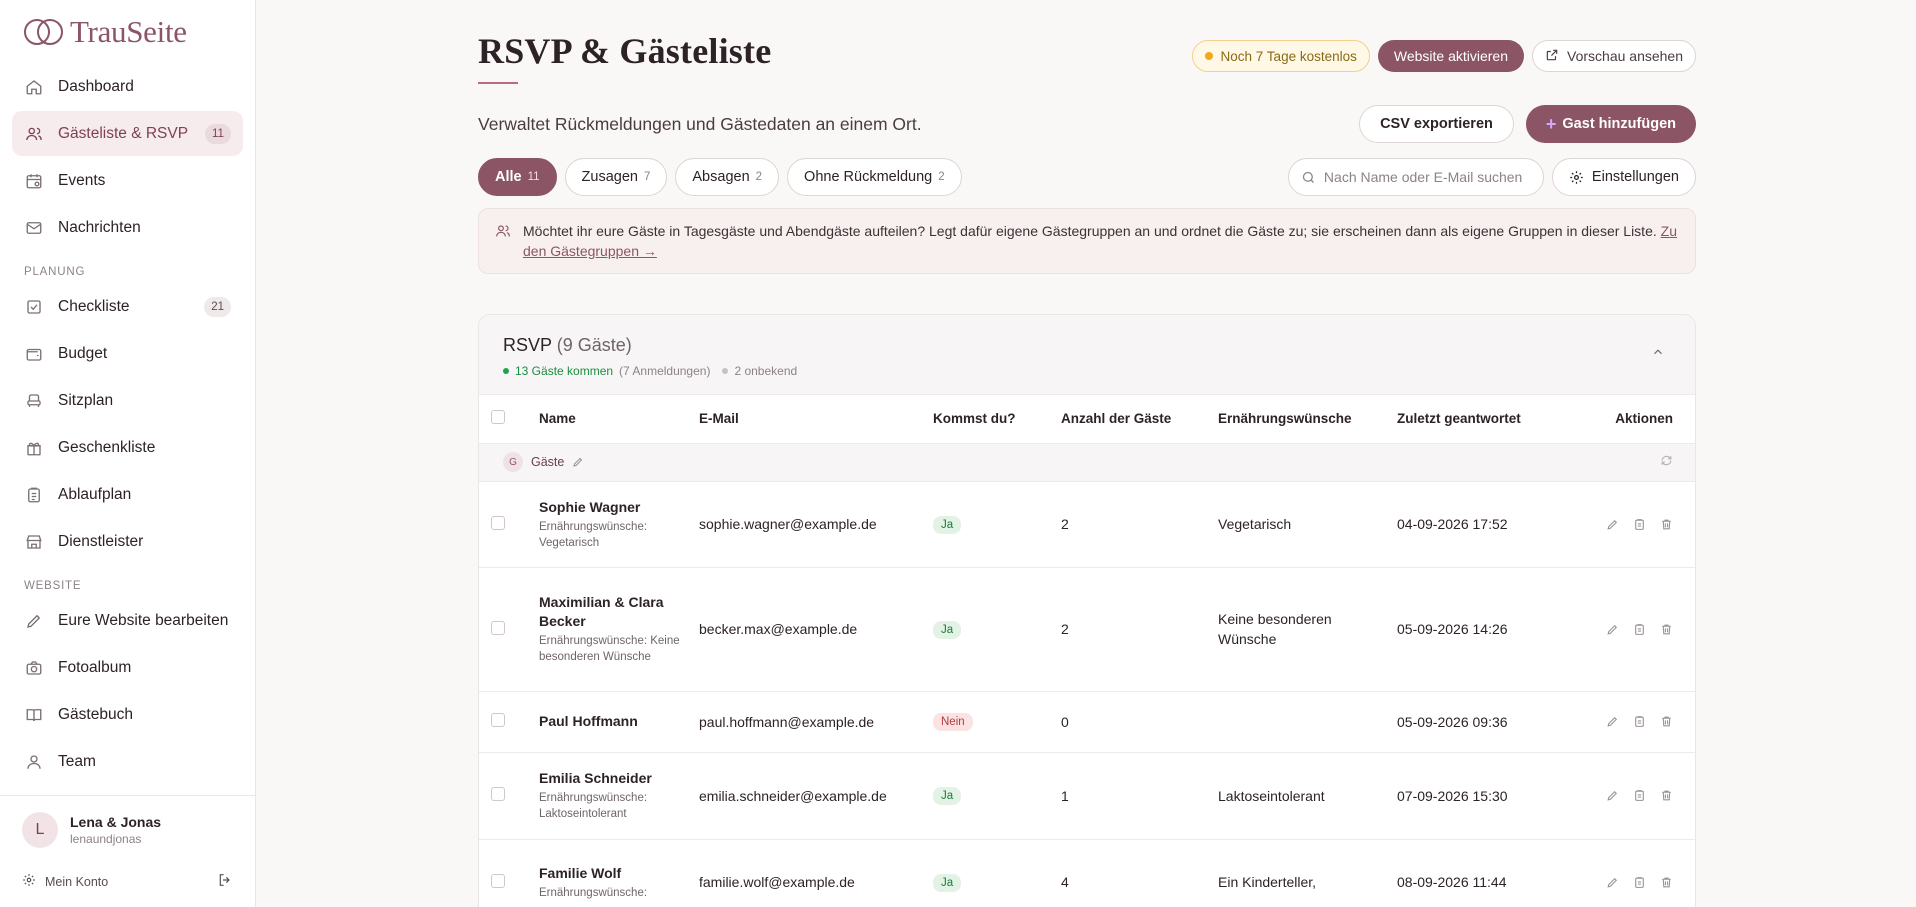 The width and height of the screenshot is (1916, 907). What do you see at coordinates (1423, 177) in the screenshot?
I see `search-input` at bounding box center [1423, 177].